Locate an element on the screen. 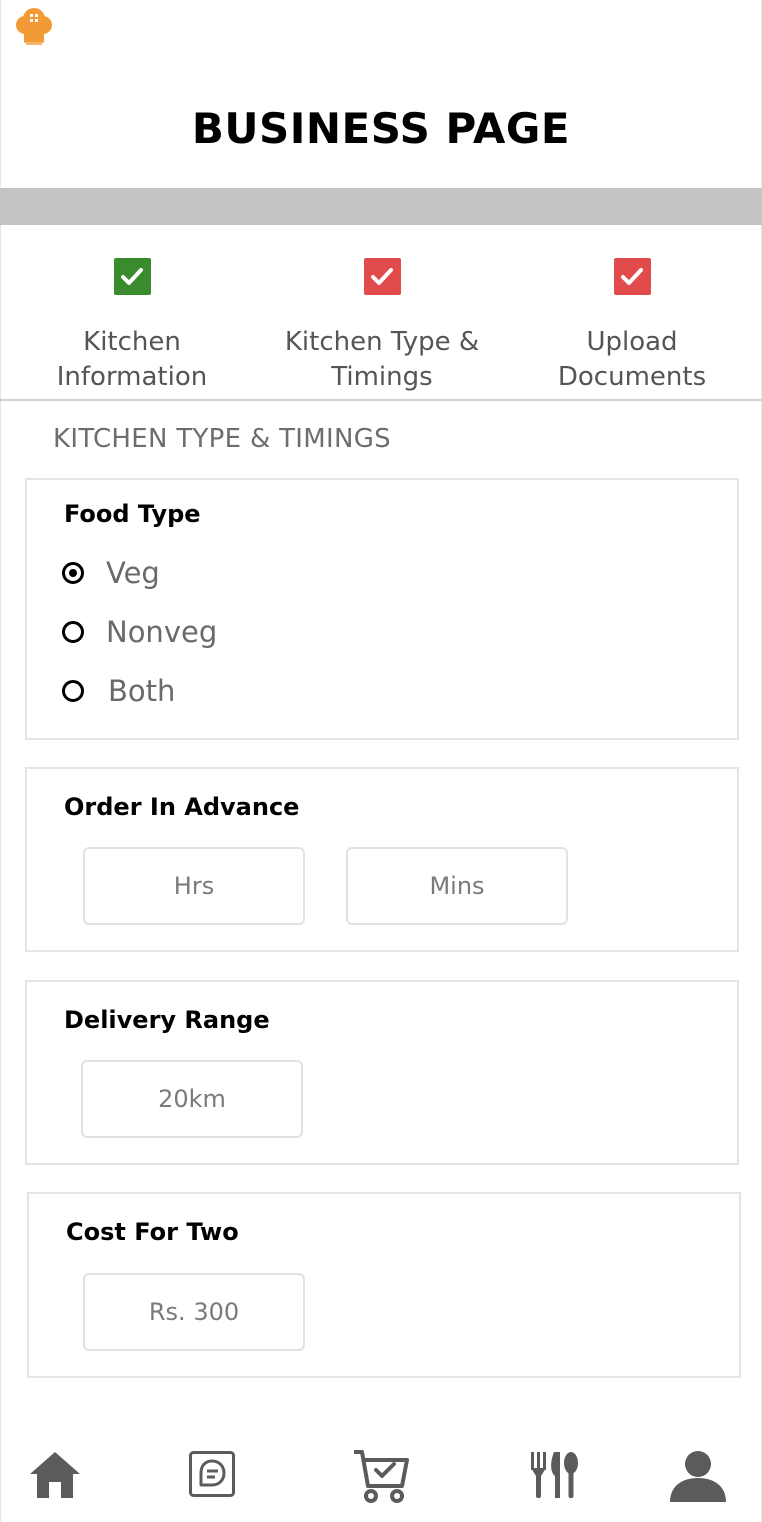 The height and width of the screenshot is (1522, 762). step-kitchen-type-timings: Kitchen Type & Timings is located at coordinates (382, 326).